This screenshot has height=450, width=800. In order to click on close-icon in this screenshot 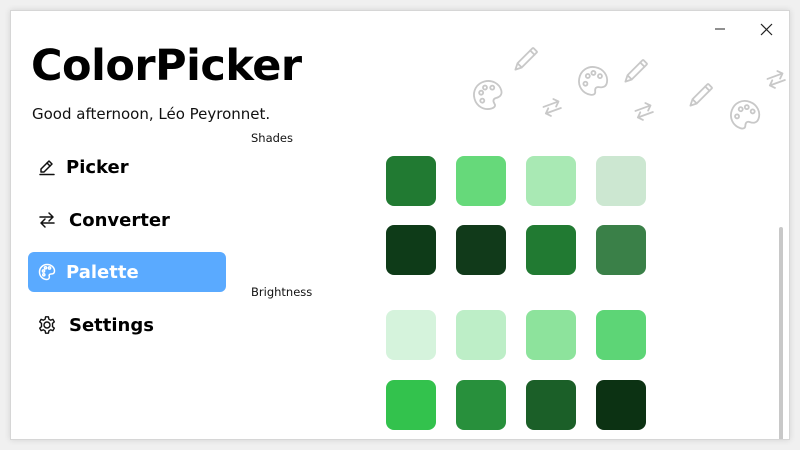, I will do `click(766, 29)`.